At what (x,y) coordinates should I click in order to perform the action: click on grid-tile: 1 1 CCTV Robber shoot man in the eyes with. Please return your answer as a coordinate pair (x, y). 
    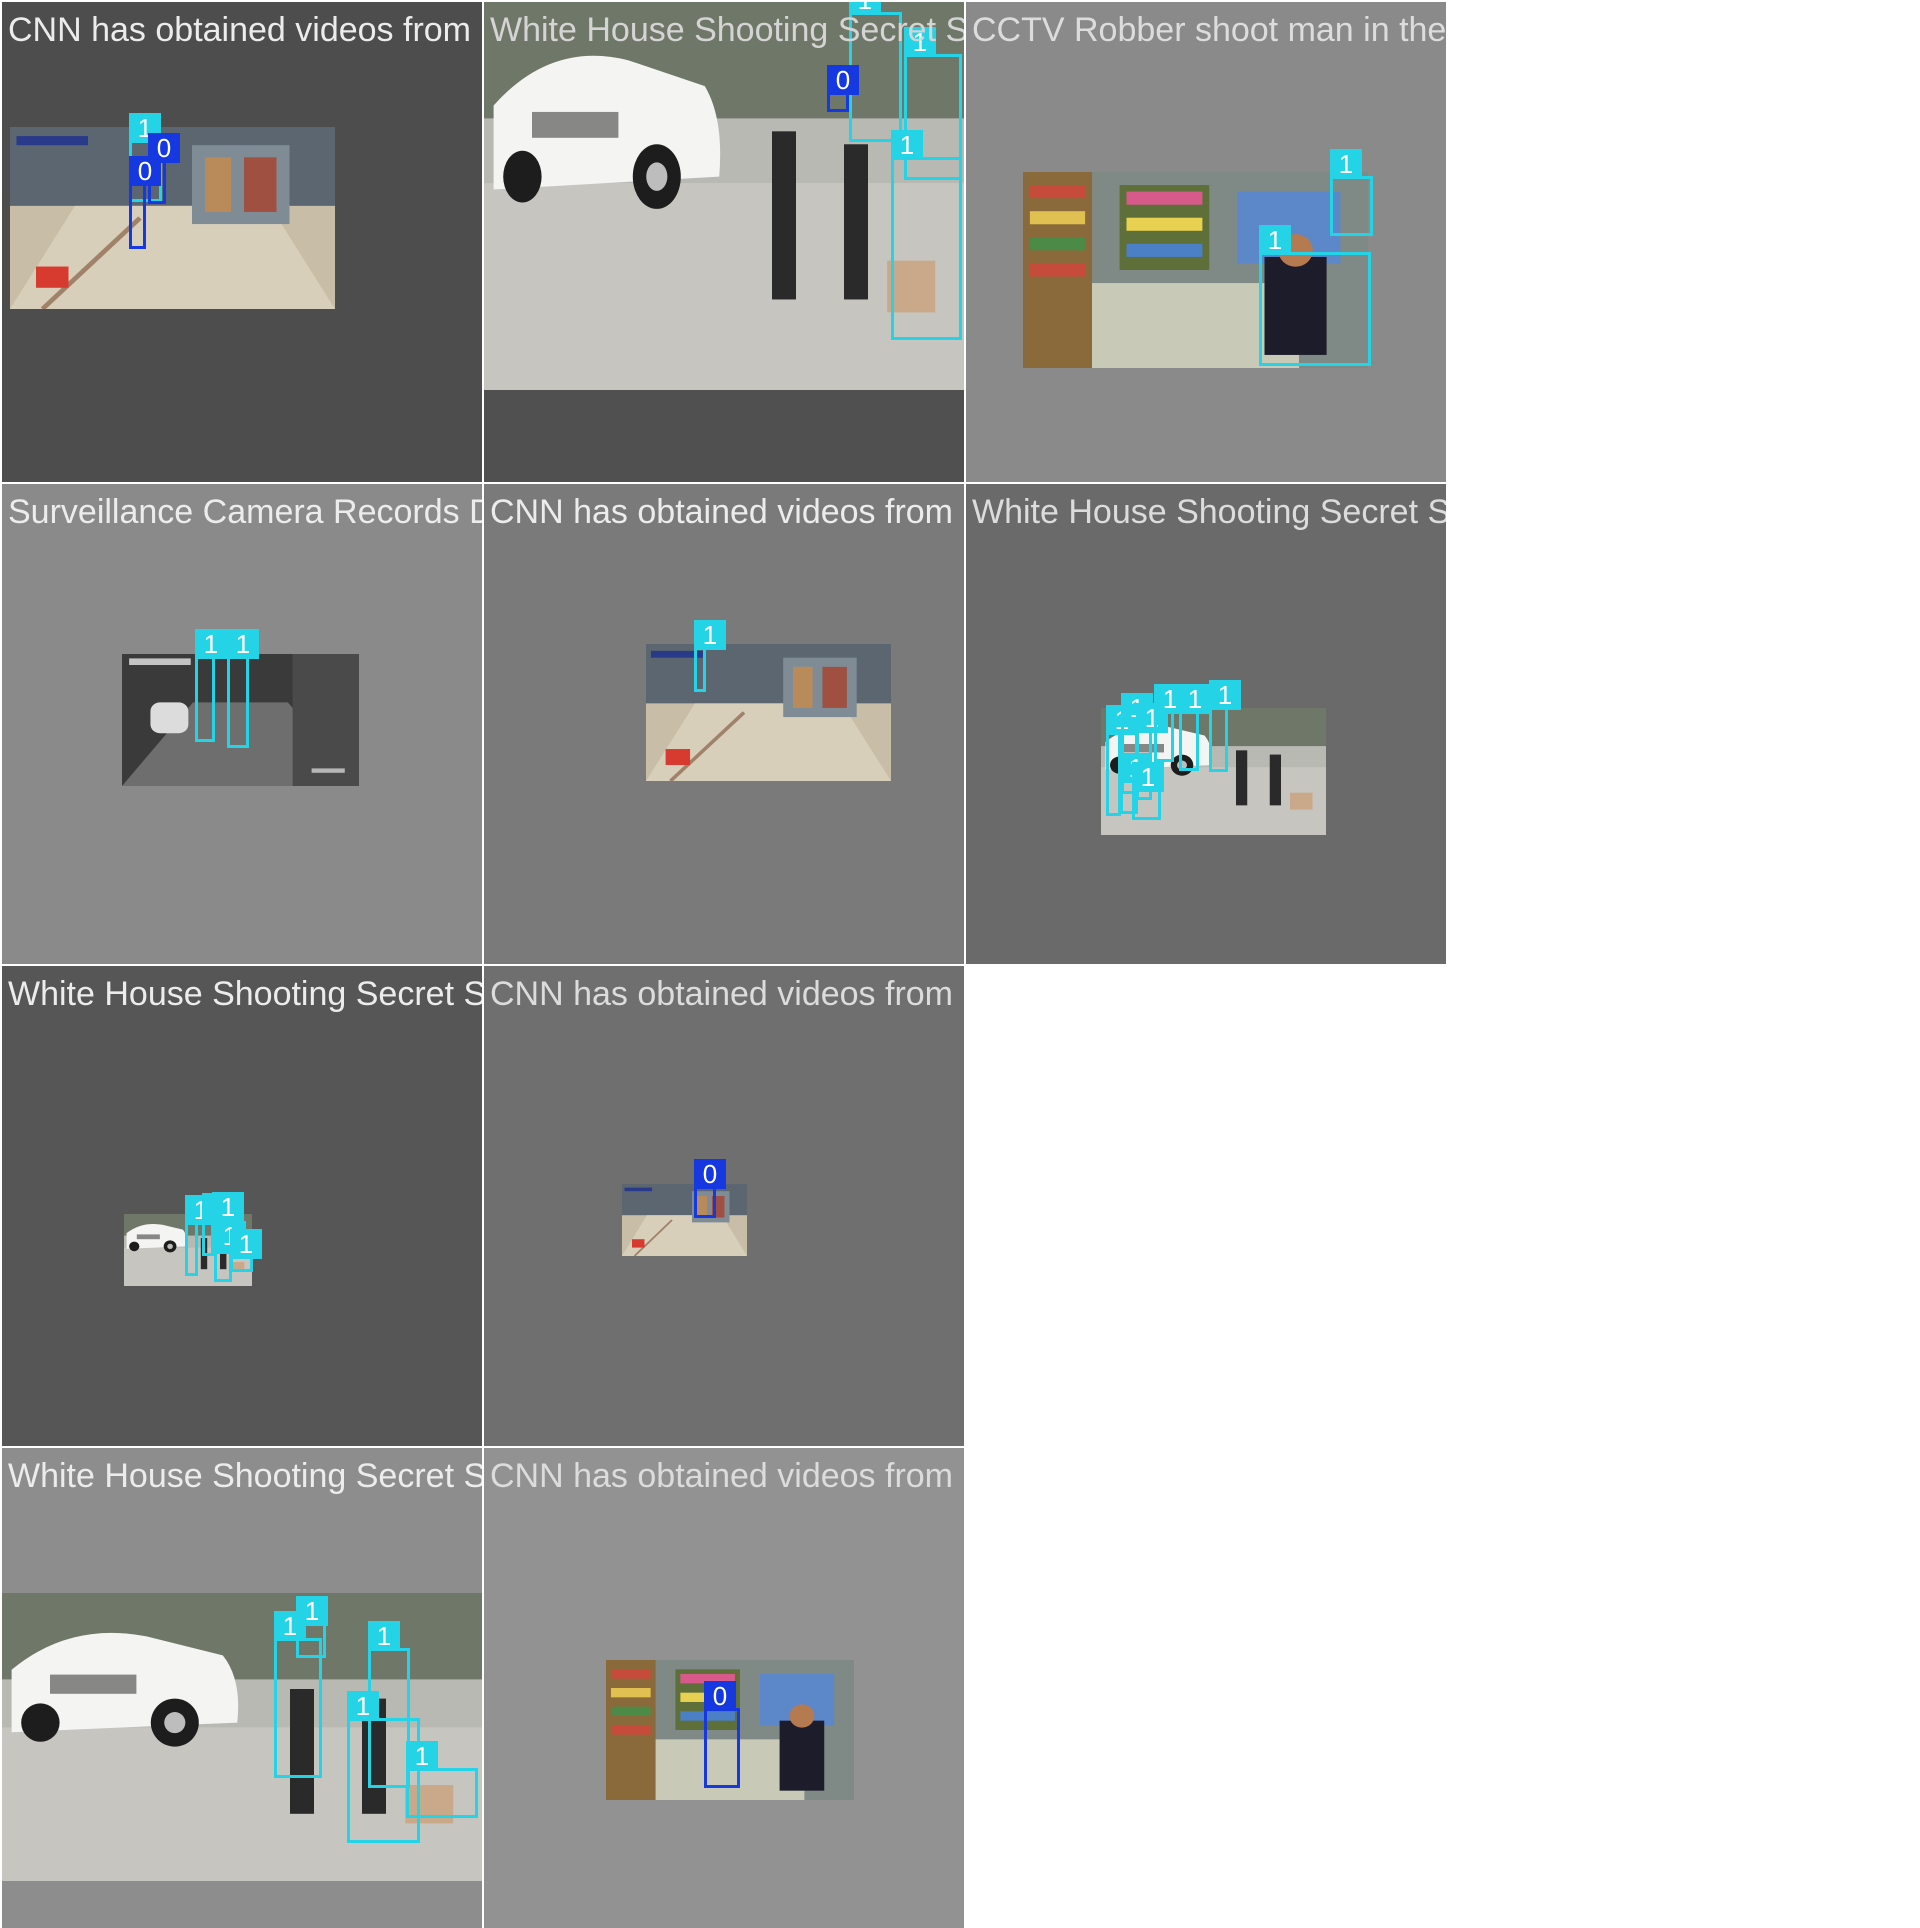
    Looking at the image, I should click on (1206, 242).